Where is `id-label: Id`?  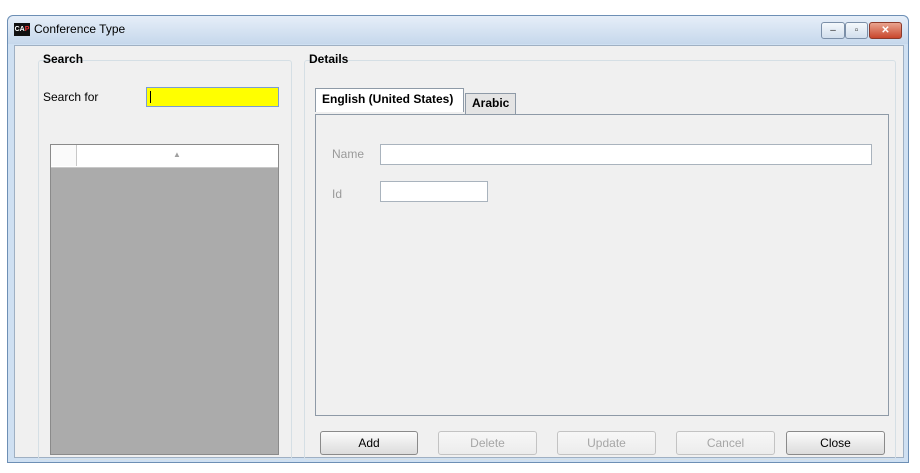 id-label: Id is located at coordinates (337, 194).